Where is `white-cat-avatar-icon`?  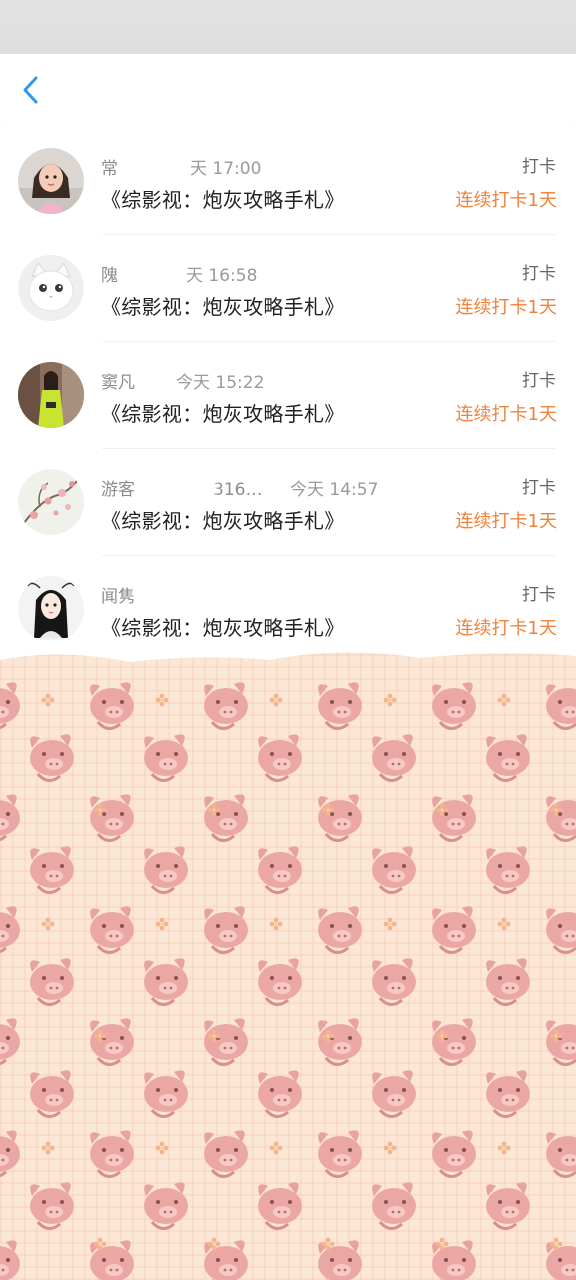 white-cat-avatar-icon is located at coordinates (51, 288).